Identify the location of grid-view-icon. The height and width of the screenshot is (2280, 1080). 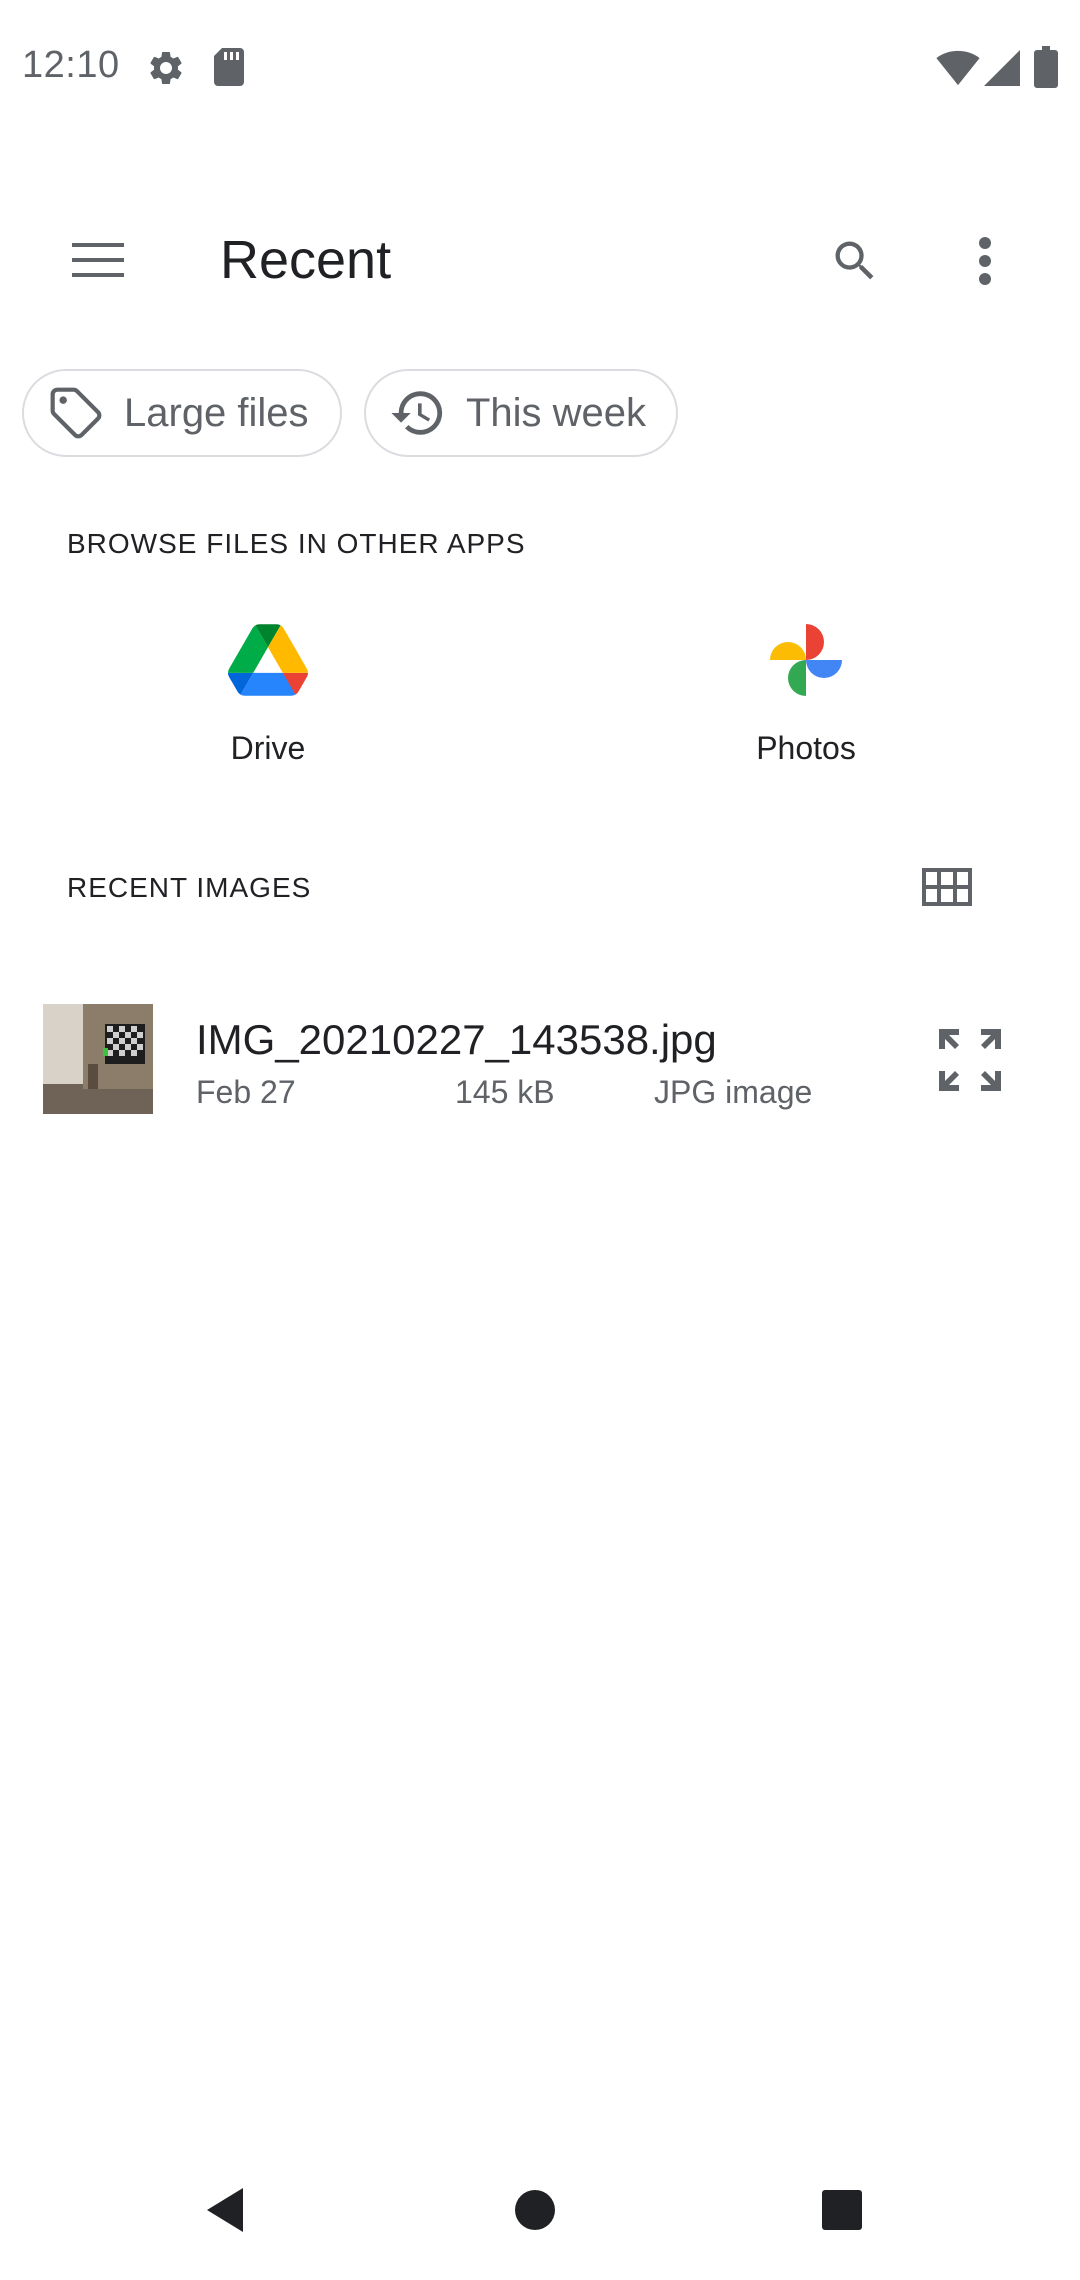
(947, 887).